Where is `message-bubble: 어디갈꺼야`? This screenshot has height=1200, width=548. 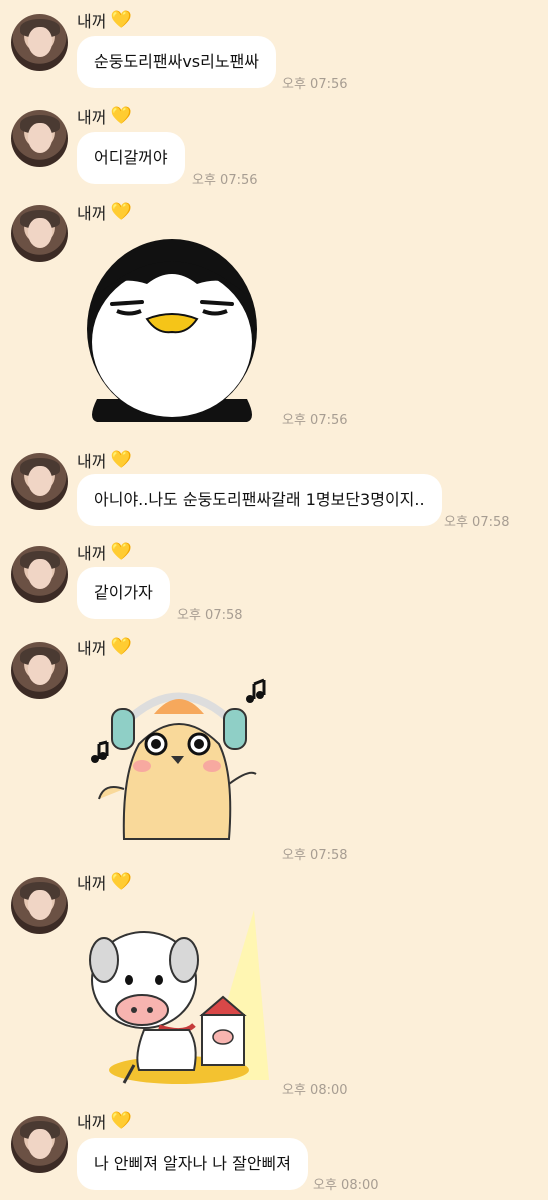 message-bubble: 어디갈꺼야 is located at coordinates (131, 158).